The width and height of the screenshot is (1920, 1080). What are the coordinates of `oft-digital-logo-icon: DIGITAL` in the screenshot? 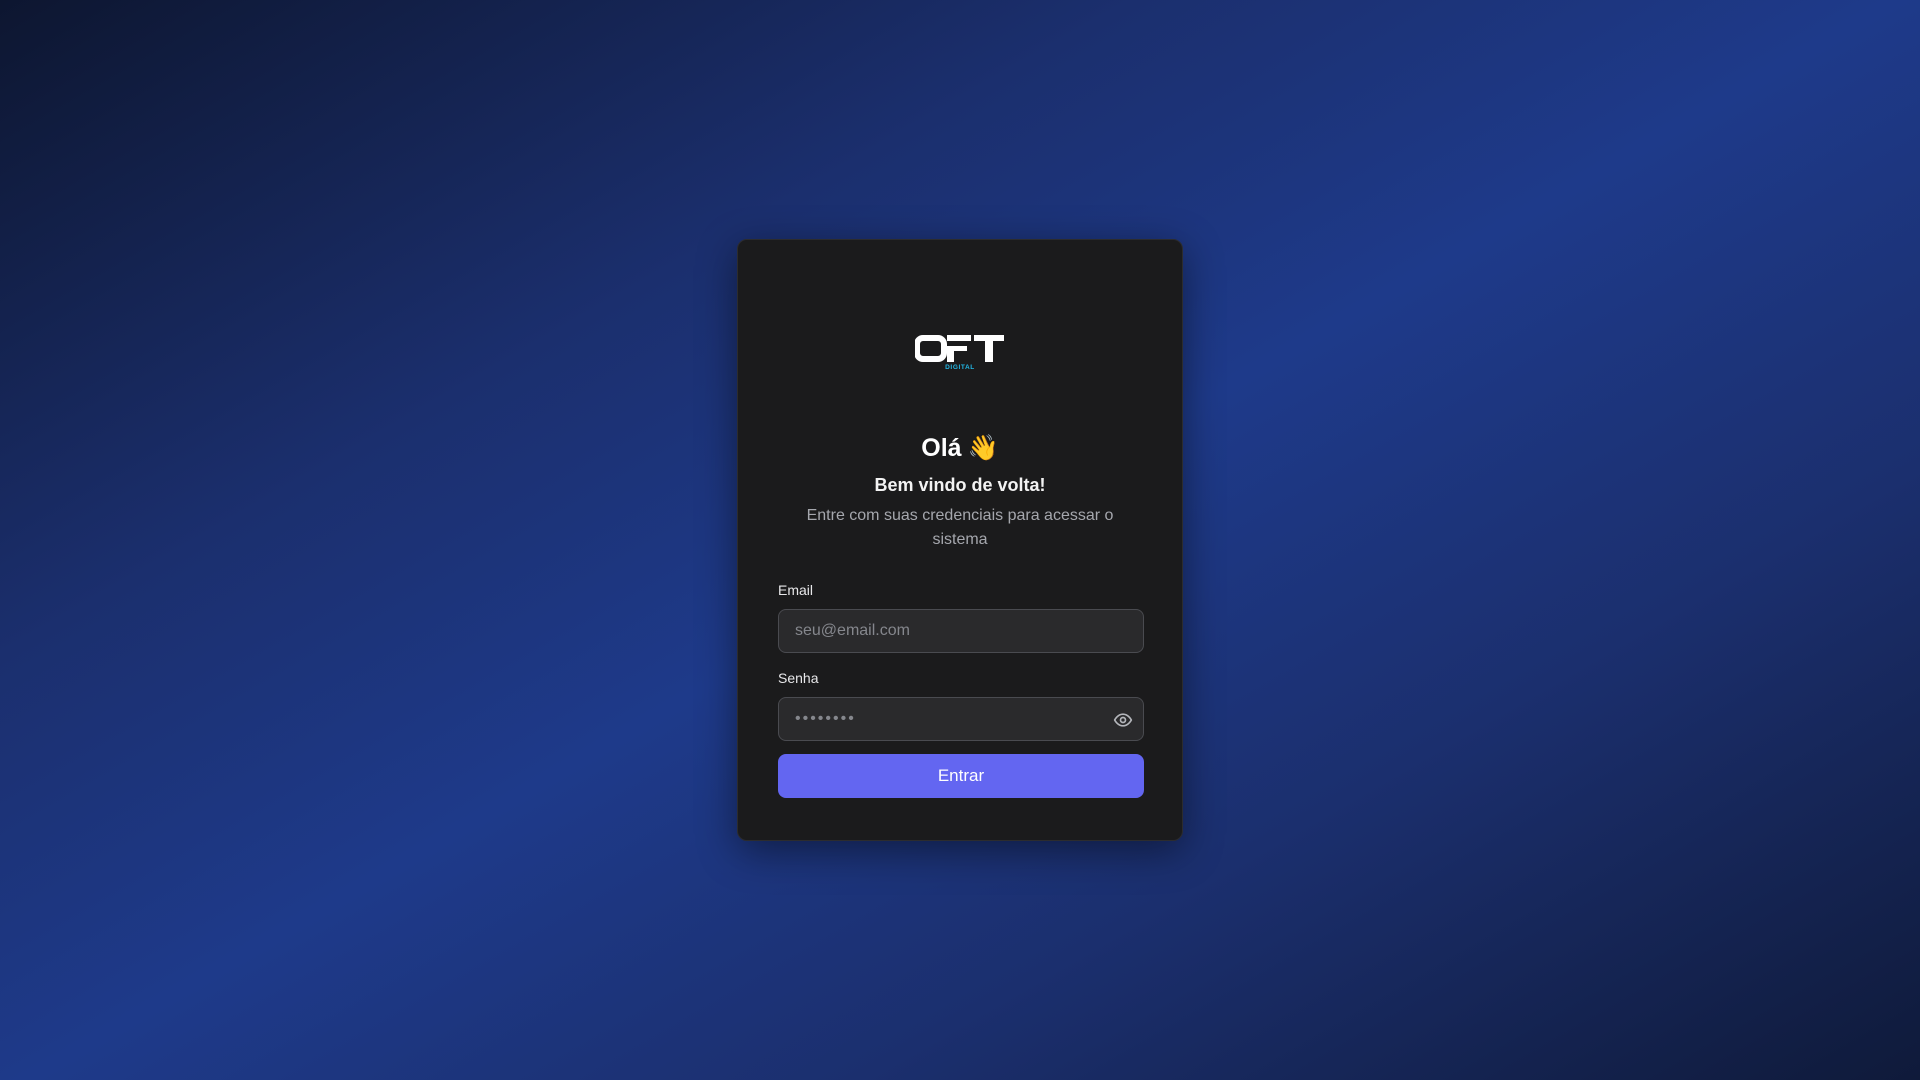 It's located at (959, 352).